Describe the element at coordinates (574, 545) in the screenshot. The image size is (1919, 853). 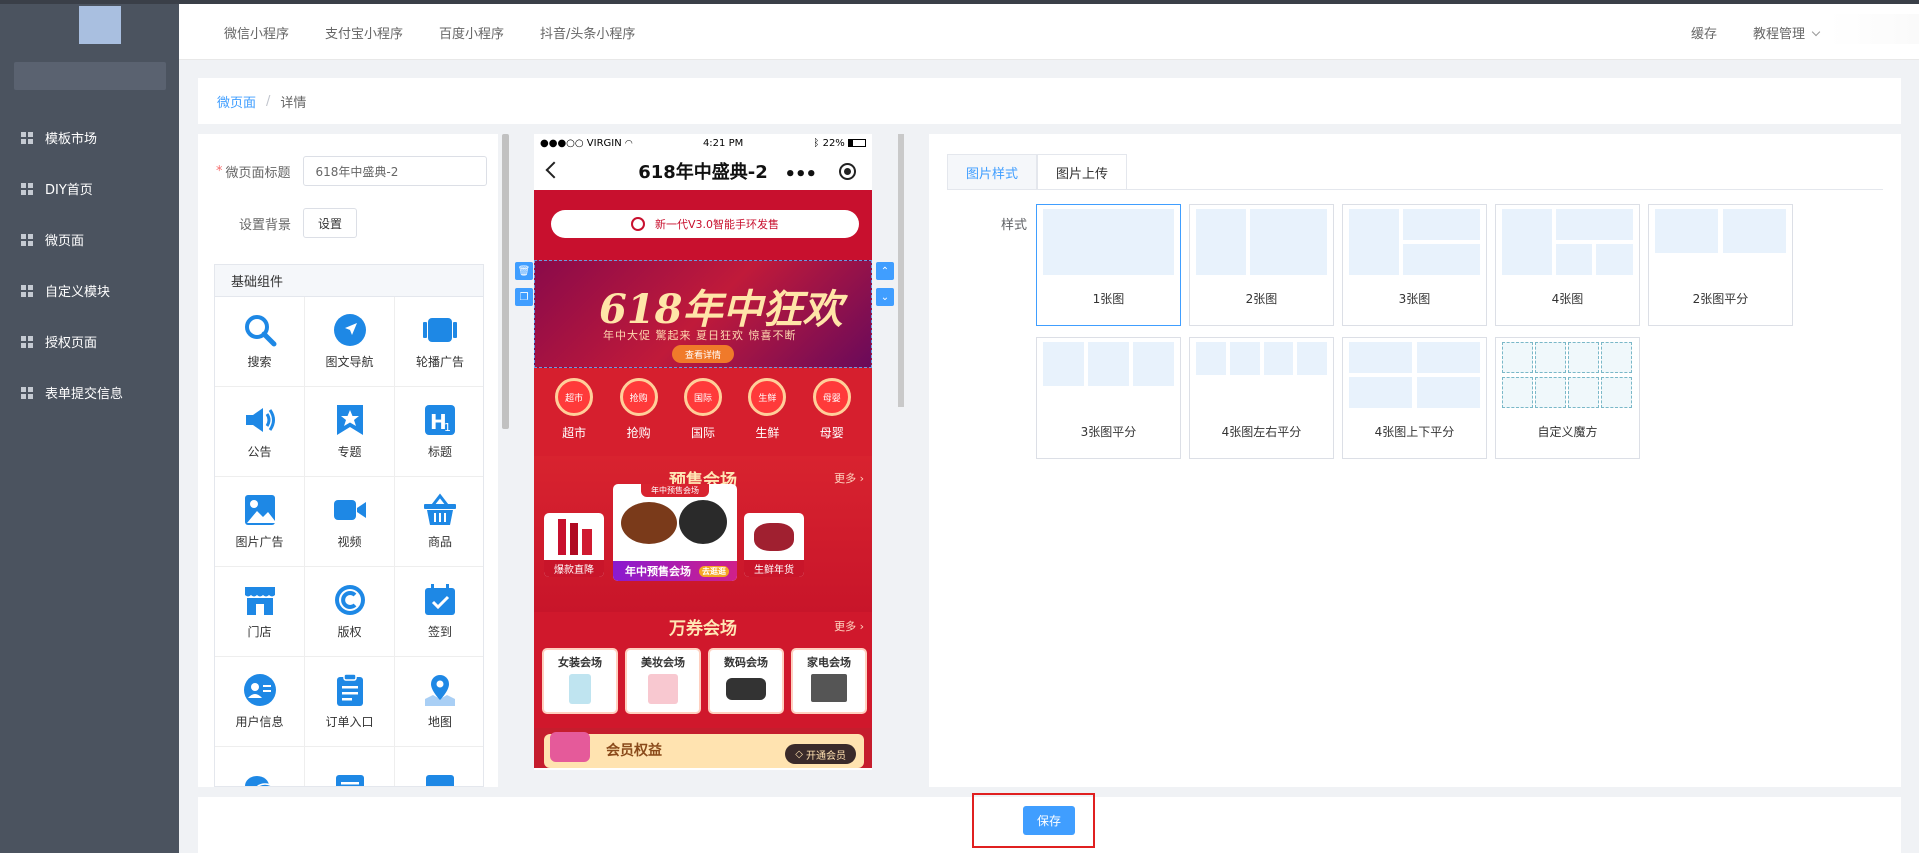
I see `presale-left-card: 爆款直降` at that location.